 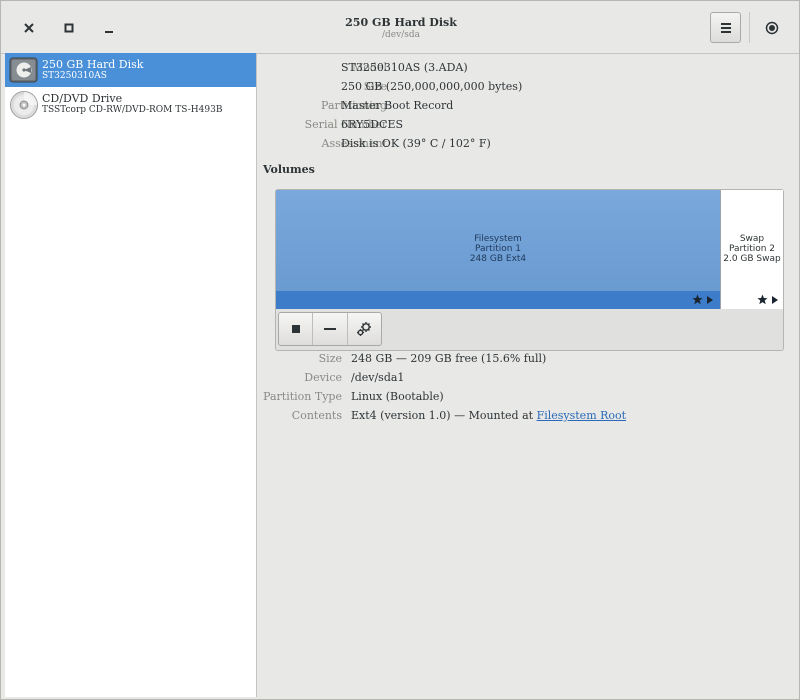 What do you see at coordinates (528, 379) in the screenshot?
I see `partition-row-device: Device /dev/sda1` at bounding box center [528, 379].